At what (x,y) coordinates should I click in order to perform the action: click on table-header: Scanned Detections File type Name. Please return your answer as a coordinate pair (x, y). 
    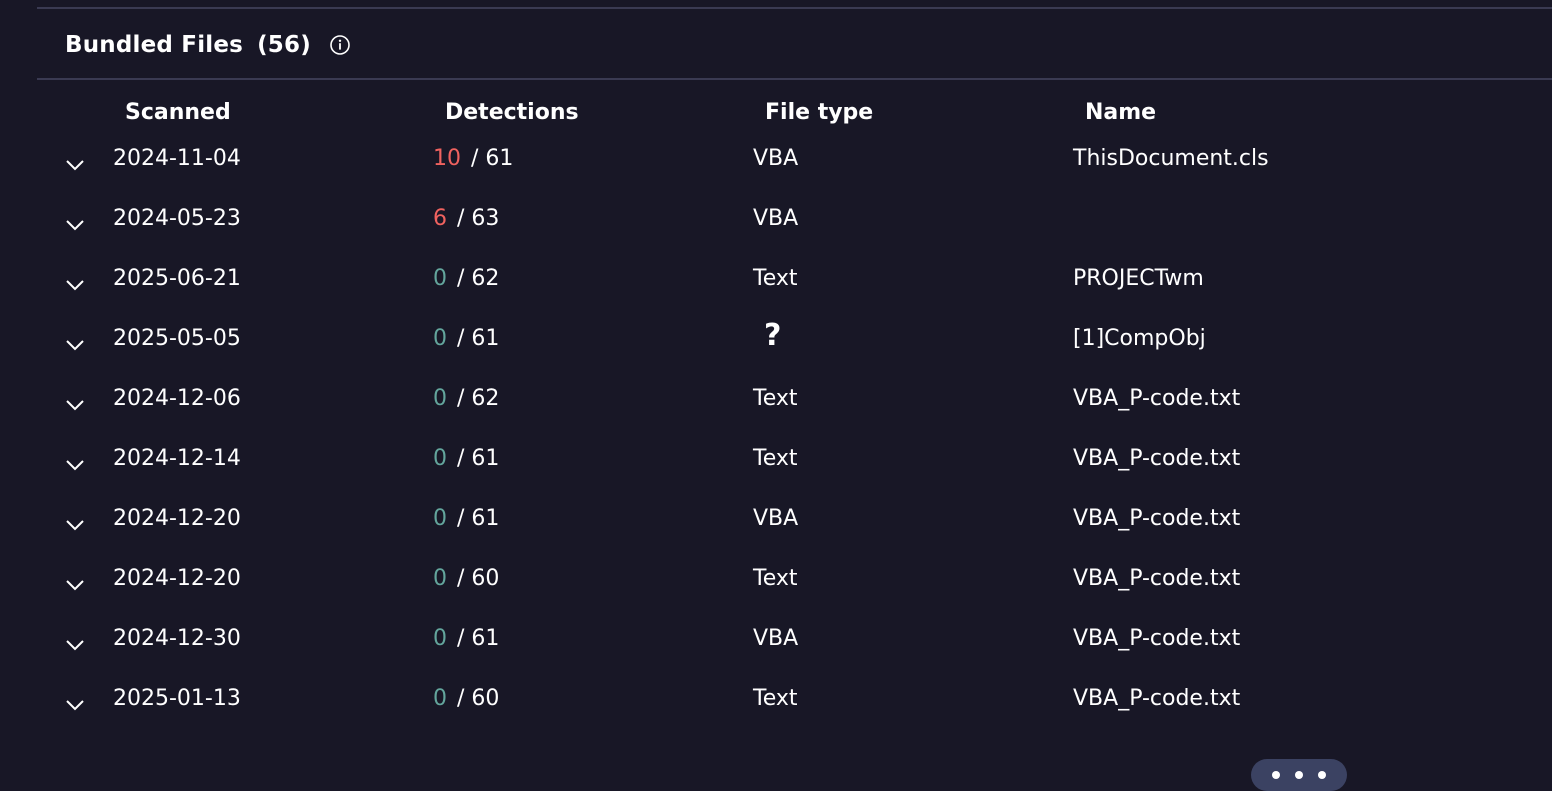
    Looking at the image, I should click on (794, 117).